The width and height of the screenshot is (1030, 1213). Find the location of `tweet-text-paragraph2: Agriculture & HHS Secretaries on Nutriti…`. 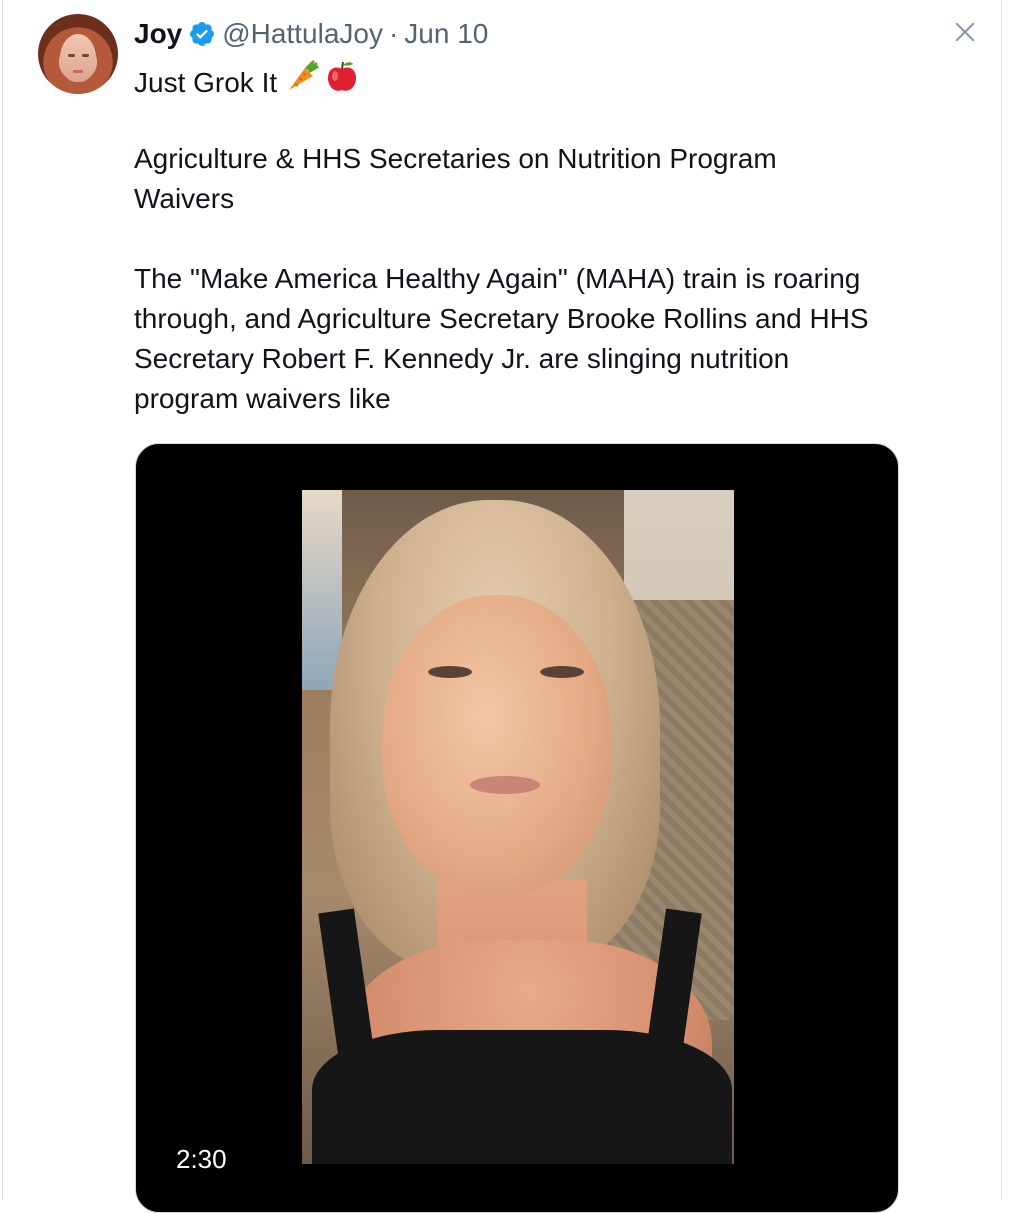

tweet-text-paragraph2: Agriculture & HHS Secretaries on Nutriti… is located at coordinates (455, 178).